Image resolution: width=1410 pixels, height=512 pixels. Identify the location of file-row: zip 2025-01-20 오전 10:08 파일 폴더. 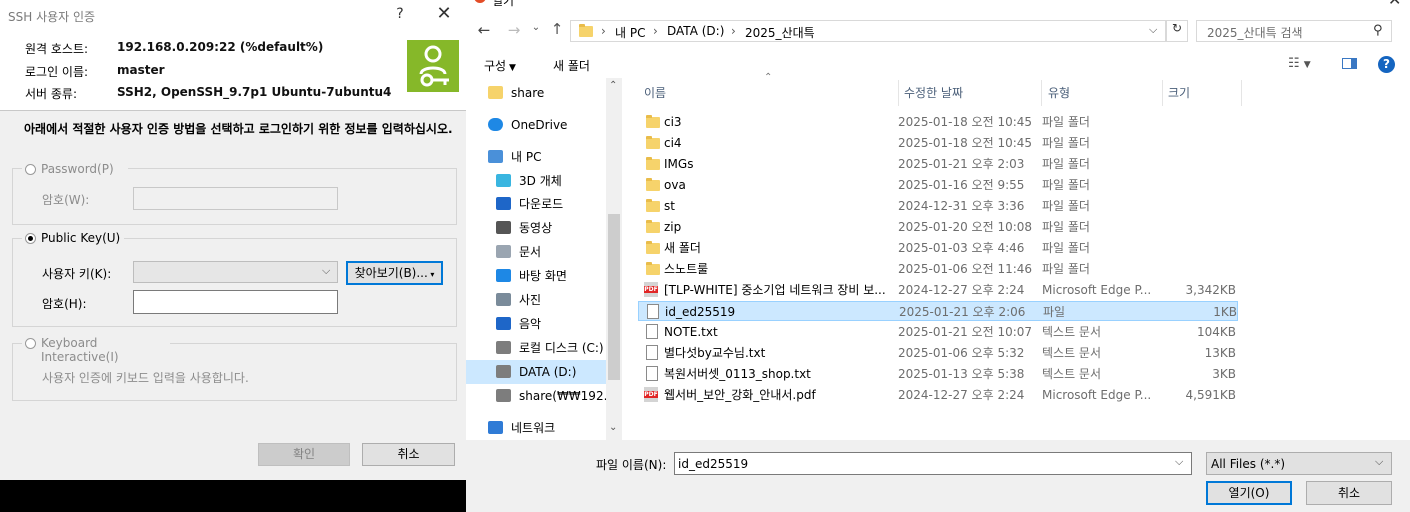
(938, 227).